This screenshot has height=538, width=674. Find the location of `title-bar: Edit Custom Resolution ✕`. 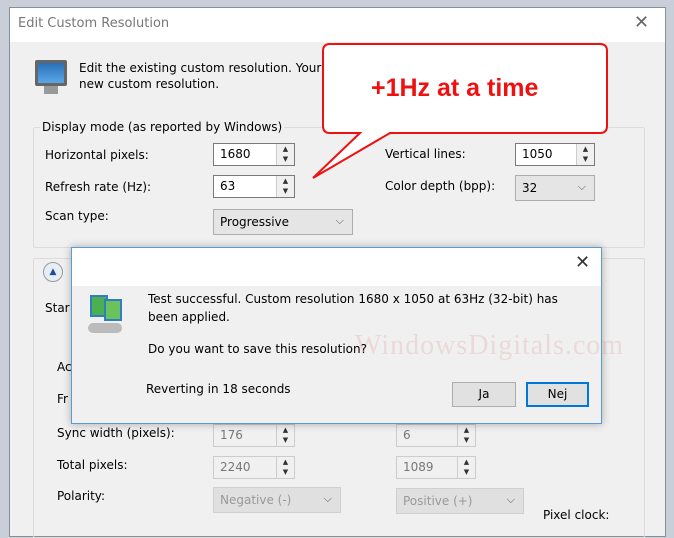

title-bar: Edit Custom Resolution ✕ is located at coordinates (337, 25).